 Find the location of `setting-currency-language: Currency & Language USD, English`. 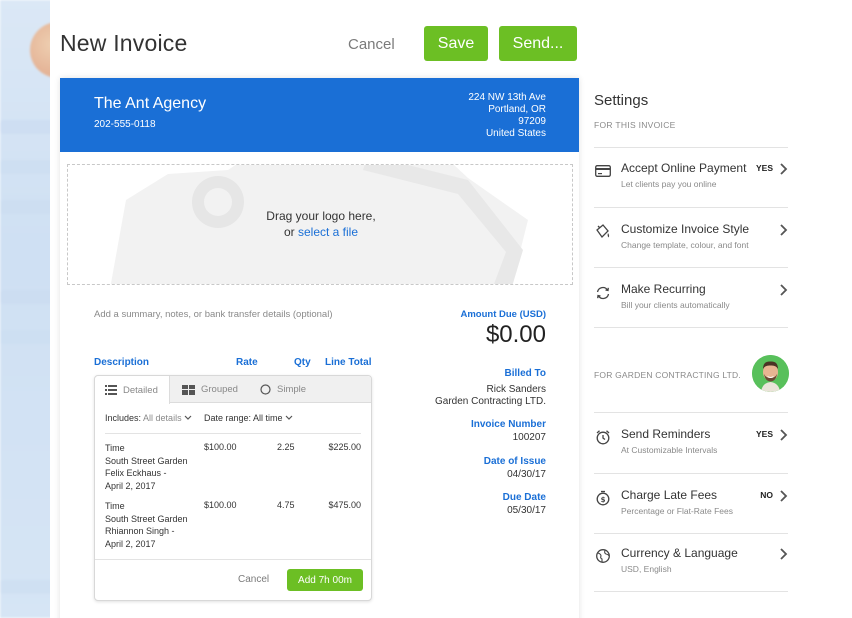

setting-currency-language: Currency & Language USD, English is located at coordinates (691, 569).